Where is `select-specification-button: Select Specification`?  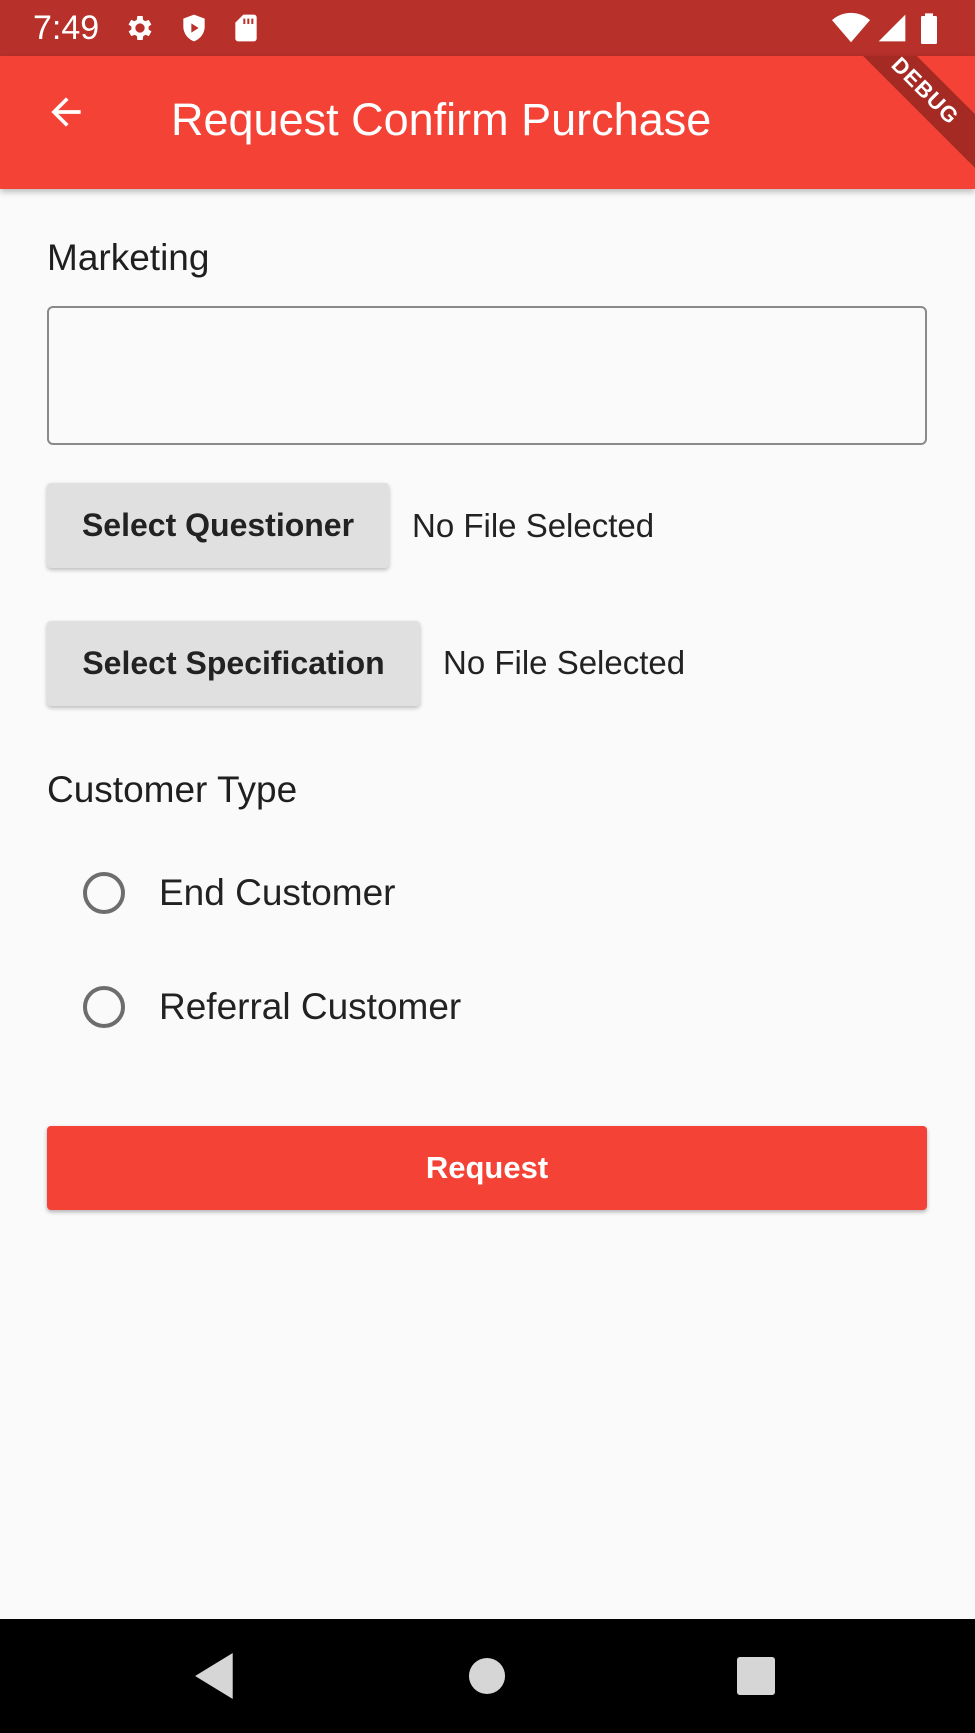
select-specification-button: Select Specification is located at coordinates (233, 663).